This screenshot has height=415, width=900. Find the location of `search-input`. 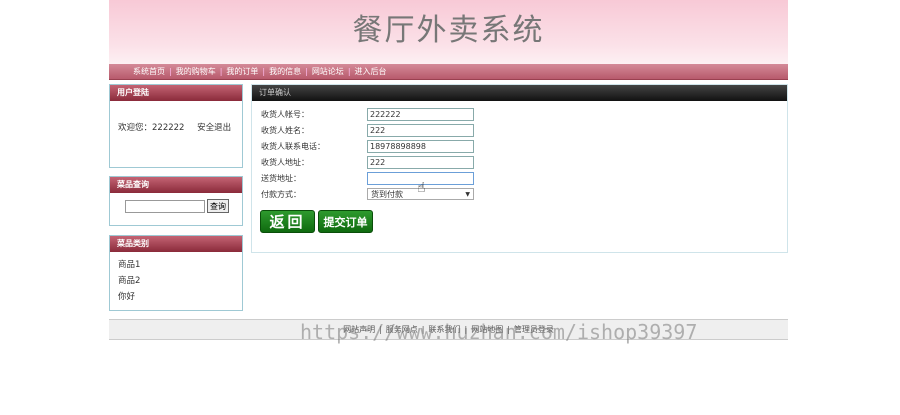

search-input is located at coordinates (165, 206).